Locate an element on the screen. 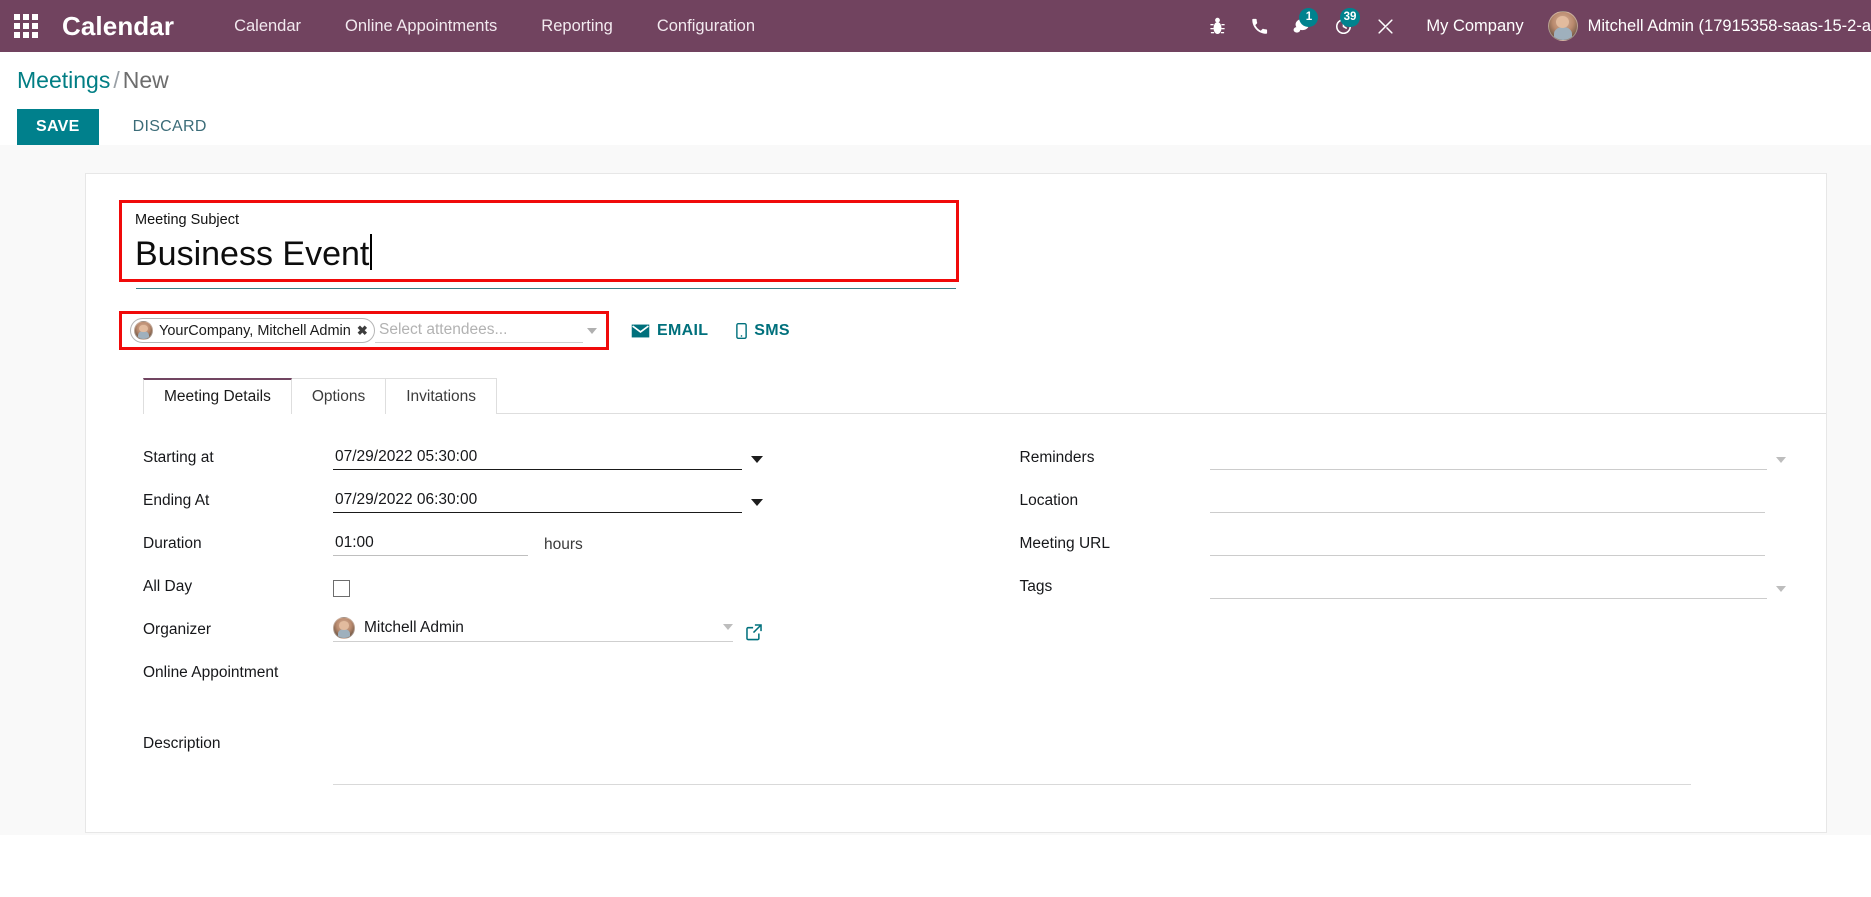 The width and height of the screenshot is (1871, 897). user-menu: Mitchell Admin (17915358-saas-15-2-a is located at coordinates (1707, 26).